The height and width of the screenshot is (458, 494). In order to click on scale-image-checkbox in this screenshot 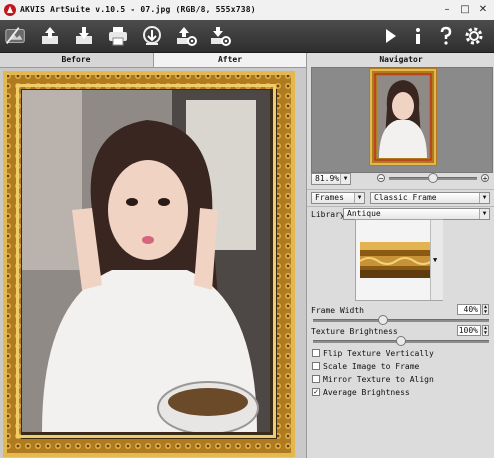, I will do `click(316, 366)`.